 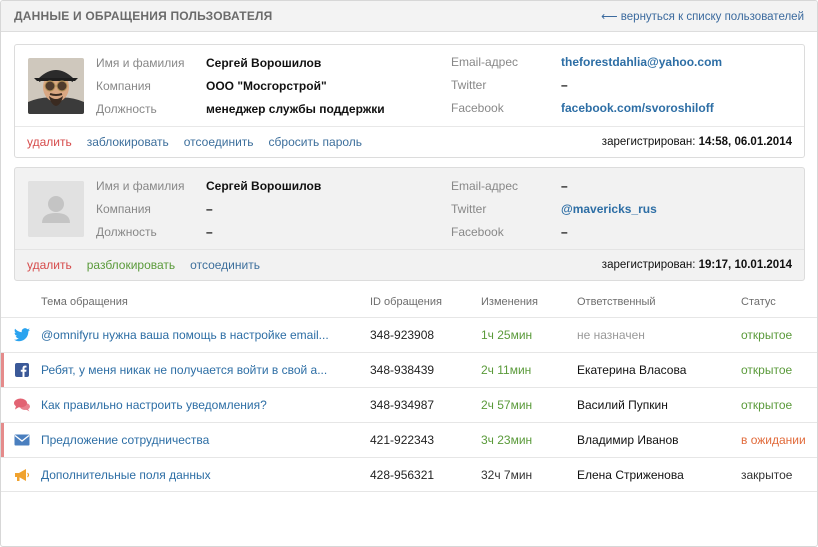 What do you see at coordinates (628, 440) in the screenshot?
I see `ticket-assignee: Владимир Иванов` at bounding box center [628, 440].